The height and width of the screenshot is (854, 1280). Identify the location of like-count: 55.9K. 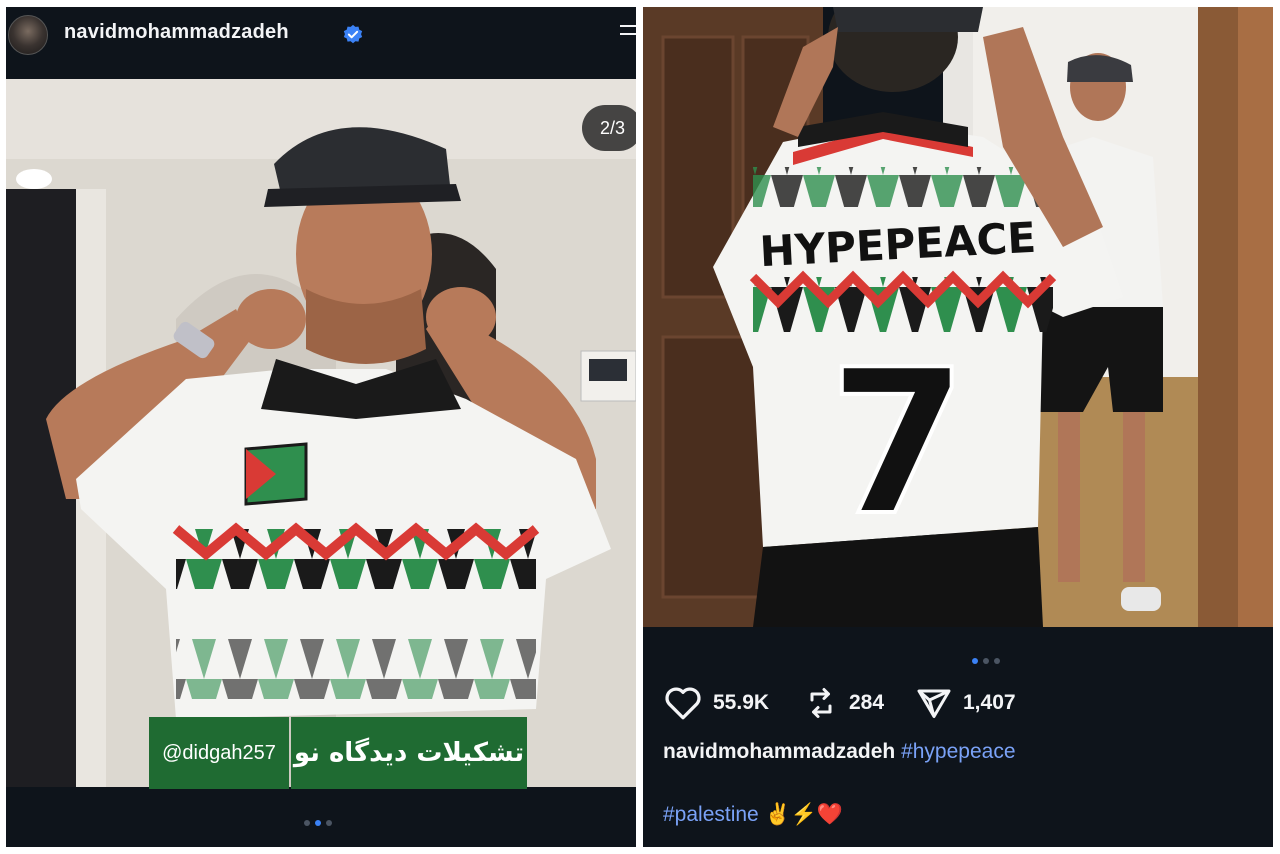
(741, 702).